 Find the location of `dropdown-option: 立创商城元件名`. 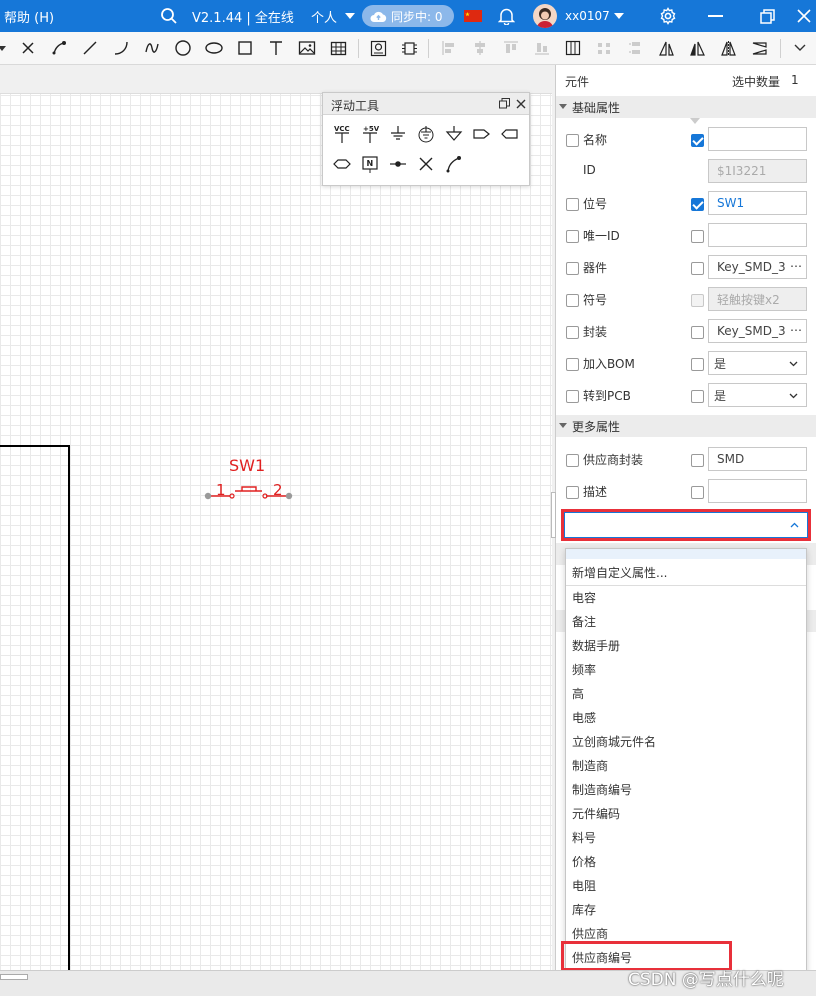

dropdown-option: 立创商城元件名 is located at coordinates (614, 742).